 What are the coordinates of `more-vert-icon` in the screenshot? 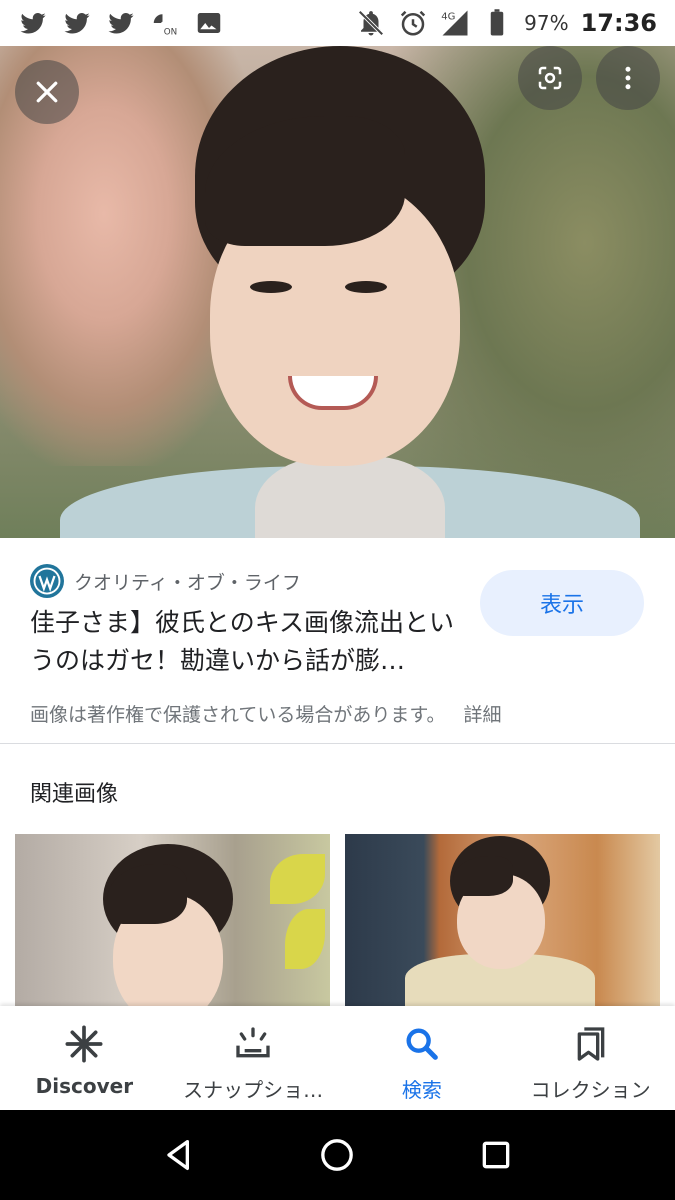 It's located at (628, 78).